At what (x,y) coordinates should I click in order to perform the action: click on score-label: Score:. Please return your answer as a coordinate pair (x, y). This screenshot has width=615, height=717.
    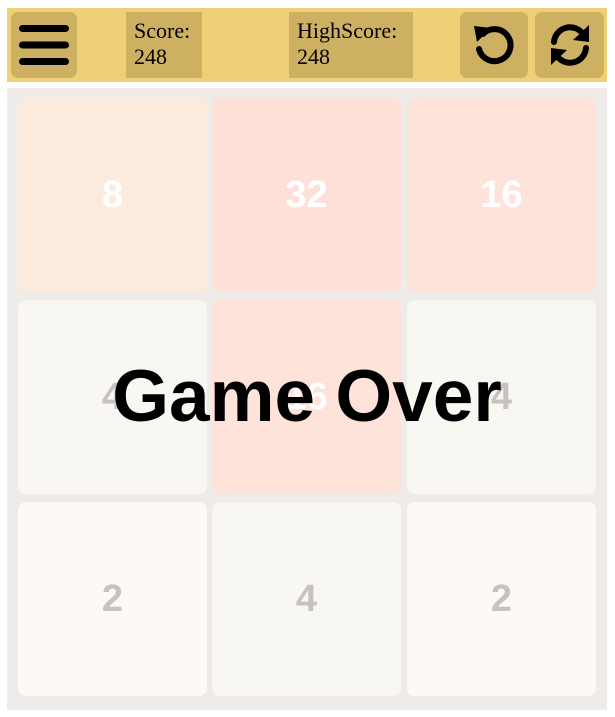
    Looking at the image, I should click on (162, 30).